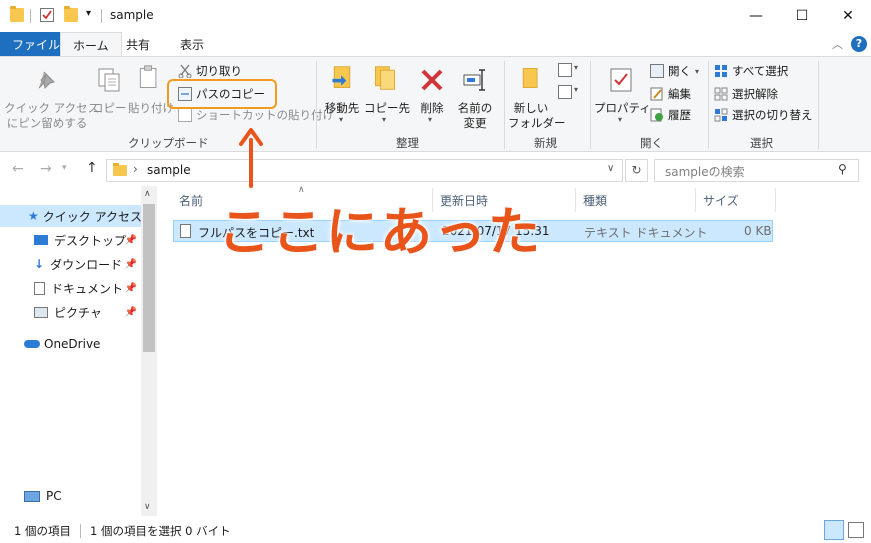 The width and height of the screenshot is (871, 543). Describe the element at coordinates (91, 44) in the screenshot. I see `tab-home: ホーム` at that location.